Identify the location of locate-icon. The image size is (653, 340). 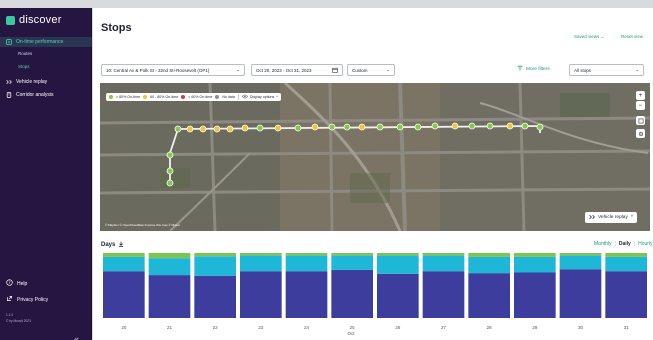
(640, 133).